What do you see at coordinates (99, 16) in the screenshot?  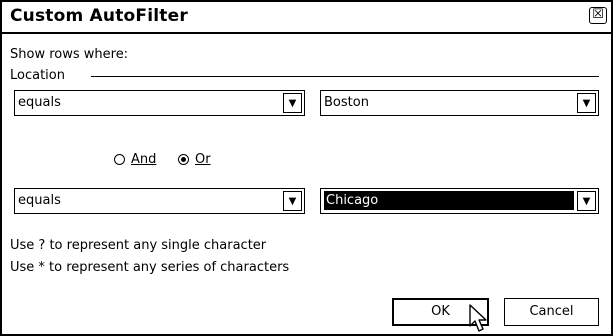 I see `dialog-title: Custom AutoFilter` at bounding box center [99, 16].